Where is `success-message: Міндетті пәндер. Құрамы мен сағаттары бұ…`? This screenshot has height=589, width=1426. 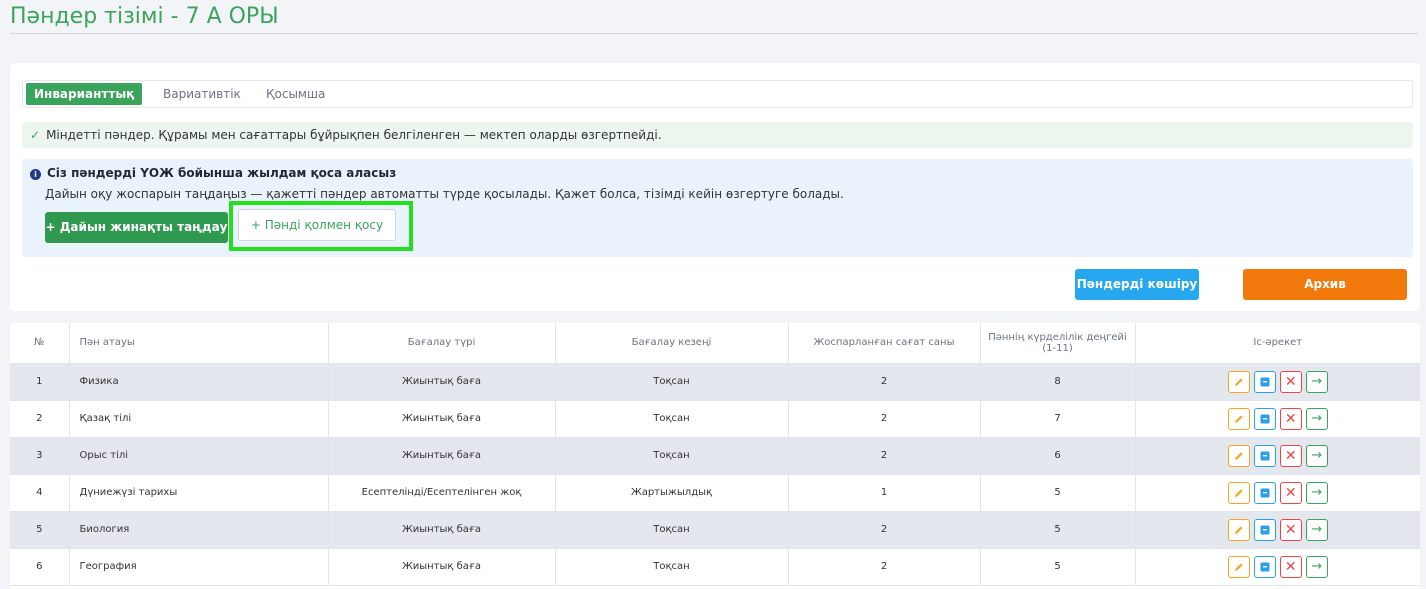
success-message: Міндетті пәндер. Құрамы мен сағаттары бұ… is located at coordinates (354, 135).